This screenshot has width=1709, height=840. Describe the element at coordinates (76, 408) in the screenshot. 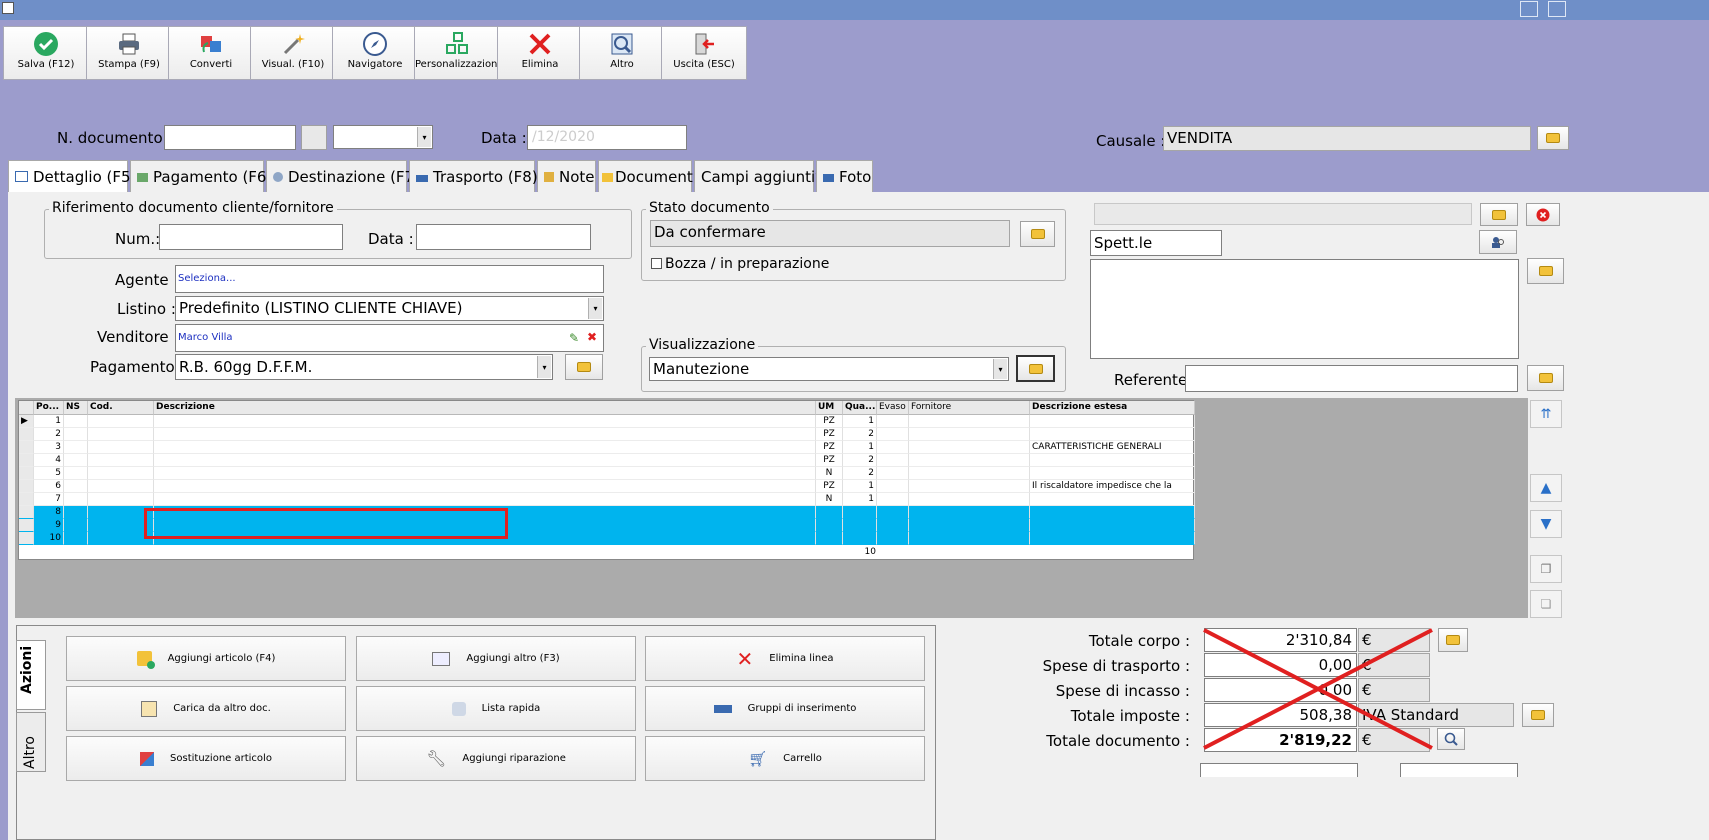

I see `column-header-ns: NS` at that location.